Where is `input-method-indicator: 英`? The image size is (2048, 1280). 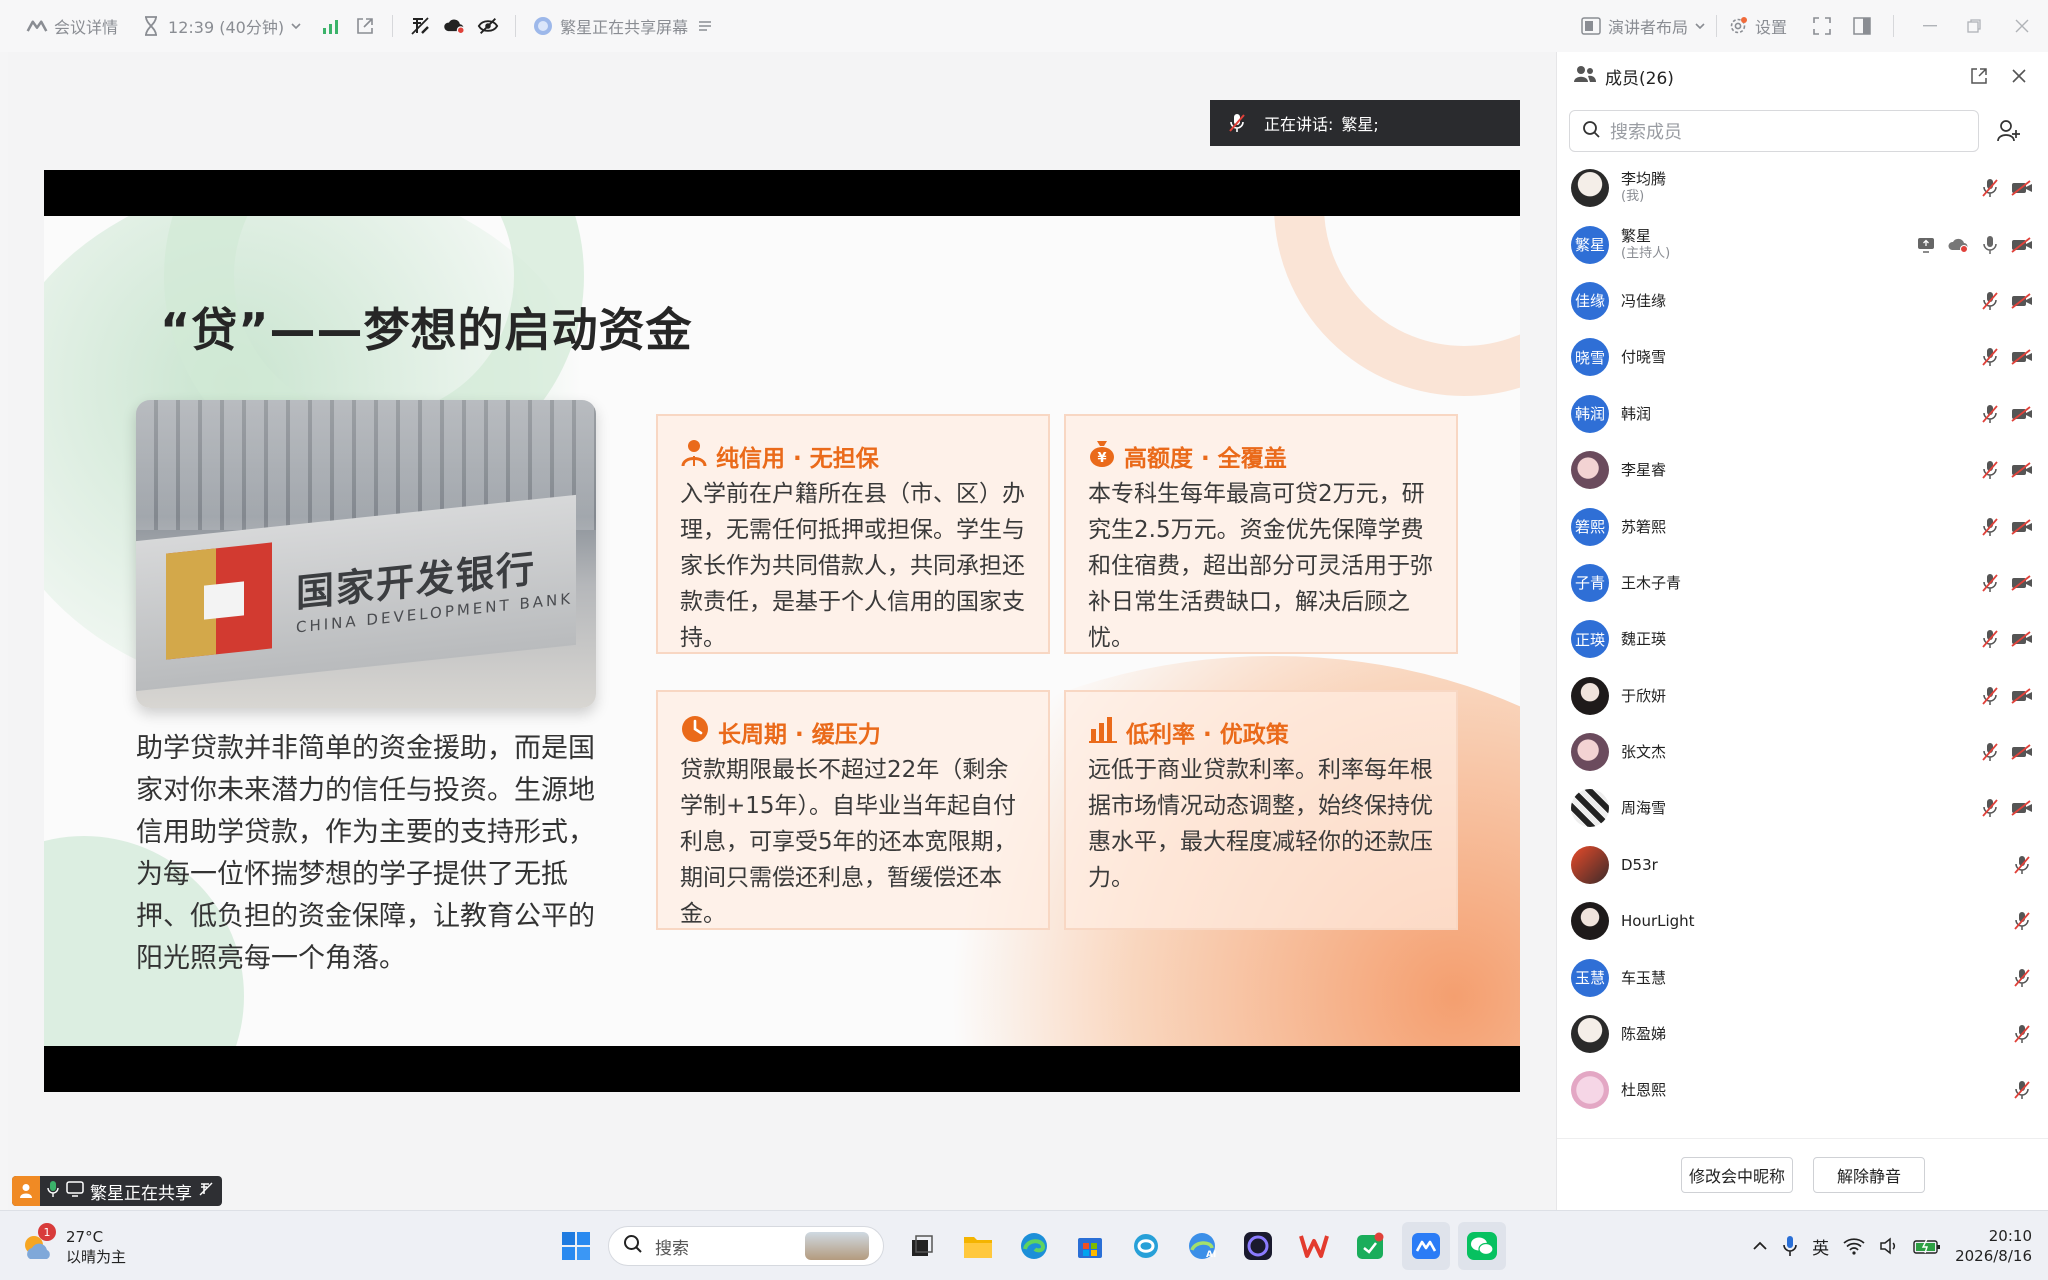
input-method-indicator: 英 is located at coordinates (1820, 1246).